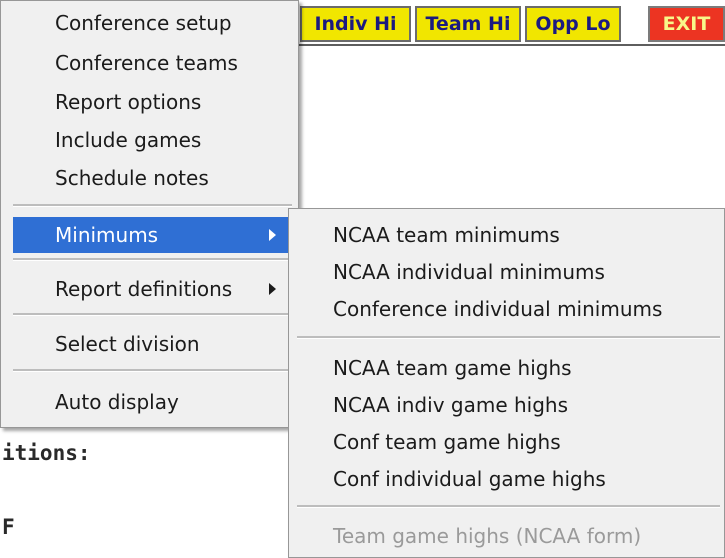 This screenshot has width=725, height=558. What do you see at coordinates (143, 23) in the screenshot?
I see `menu-item-label: Conference setup` at bounding box center [143, 23].